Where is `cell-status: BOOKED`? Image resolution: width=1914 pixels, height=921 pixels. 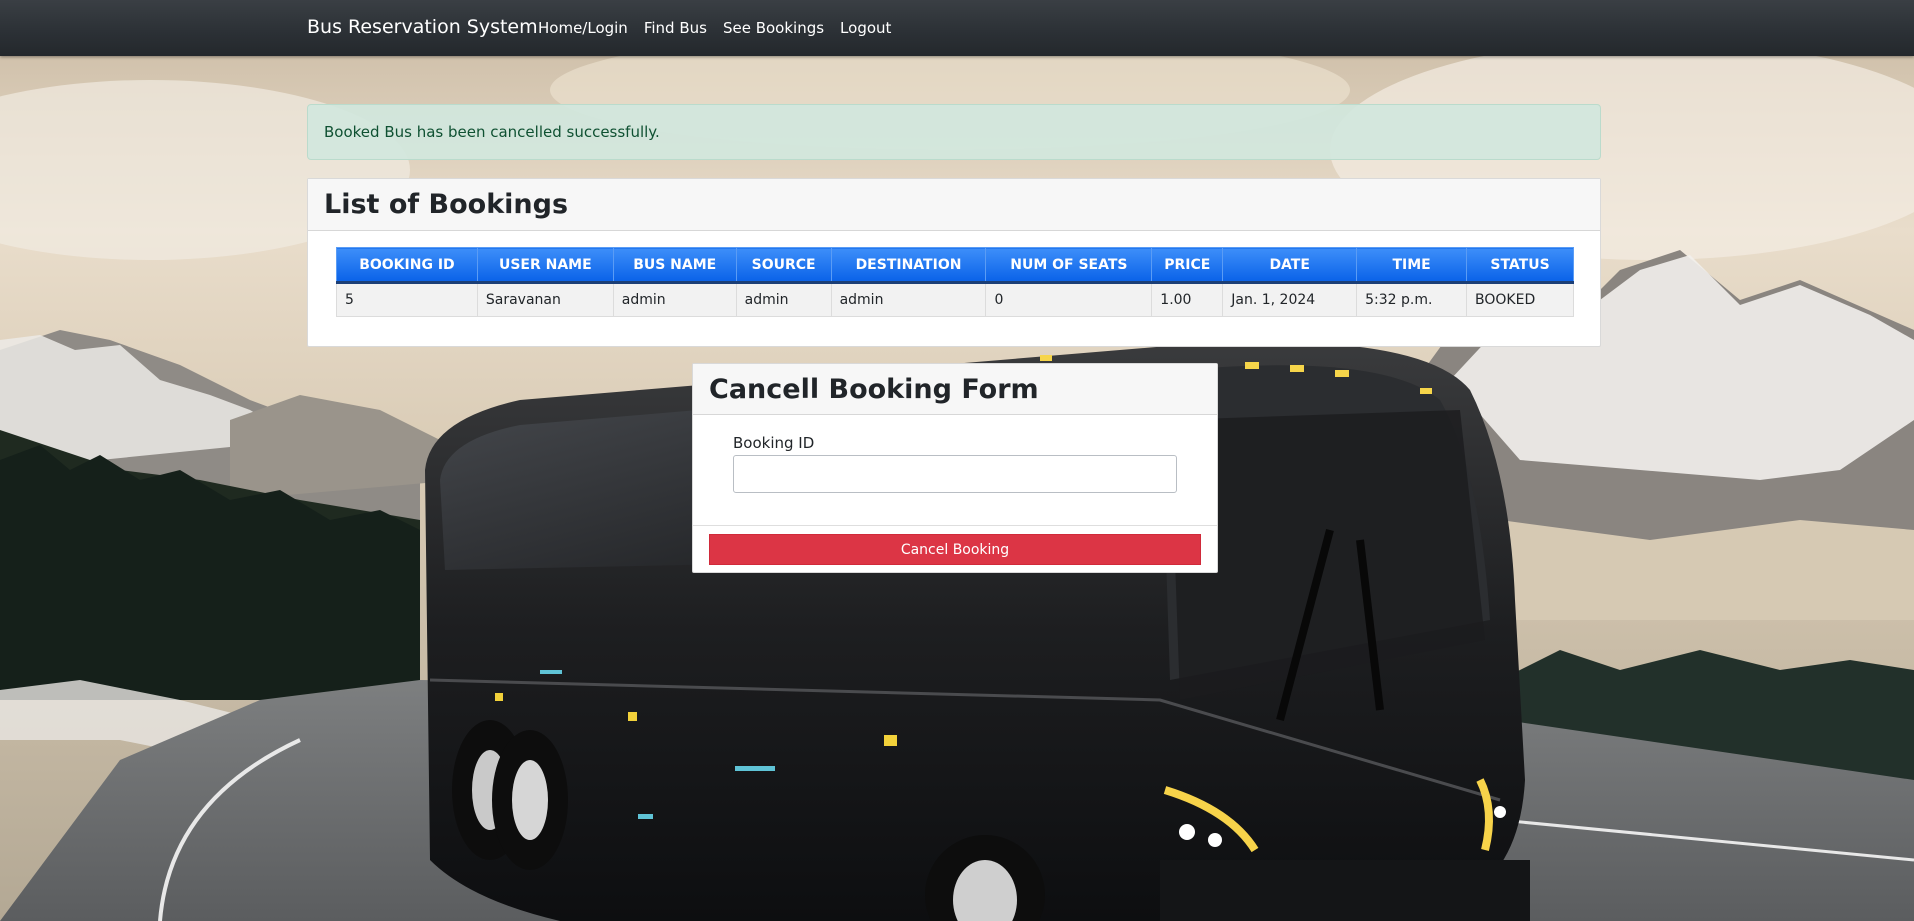
cell-status: BOOKED is located at coordinates (1520, 299).